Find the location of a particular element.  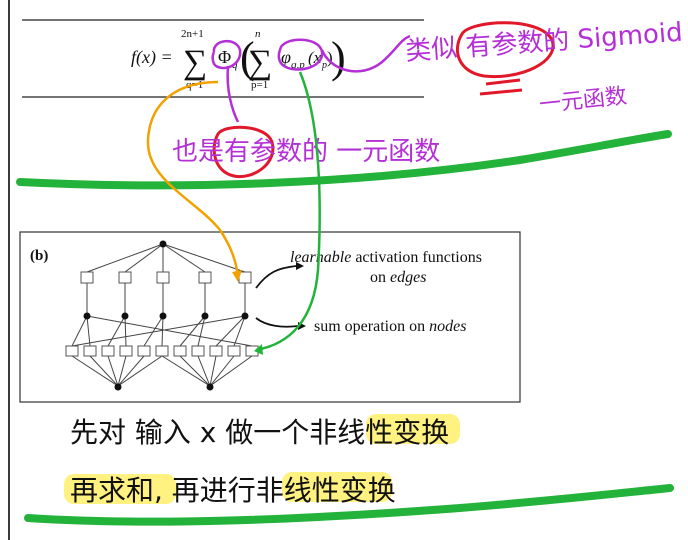

note-line-2: 再求和, 再进行非线性变换 is located at coordinates (233, 490).